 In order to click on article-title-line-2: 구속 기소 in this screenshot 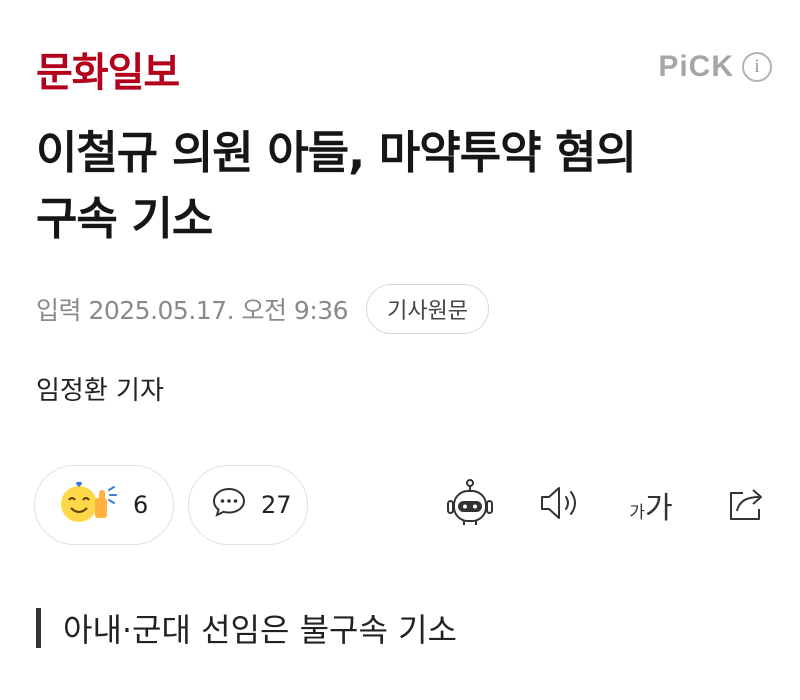, I will do `click(124, 218)`.